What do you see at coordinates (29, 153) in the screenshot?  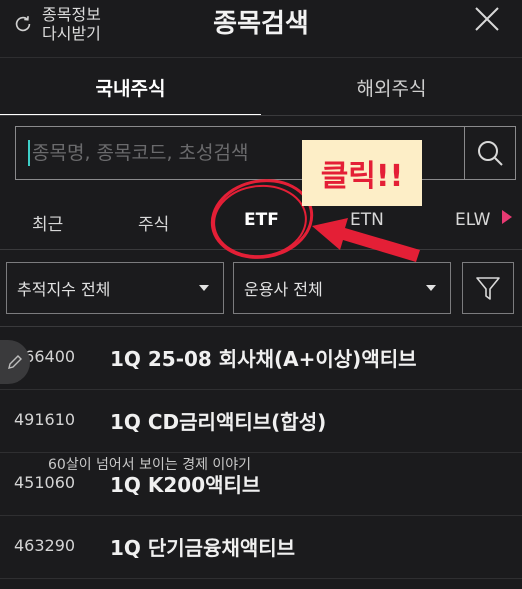 I see `text-caret` at bounding box center [29, 153].